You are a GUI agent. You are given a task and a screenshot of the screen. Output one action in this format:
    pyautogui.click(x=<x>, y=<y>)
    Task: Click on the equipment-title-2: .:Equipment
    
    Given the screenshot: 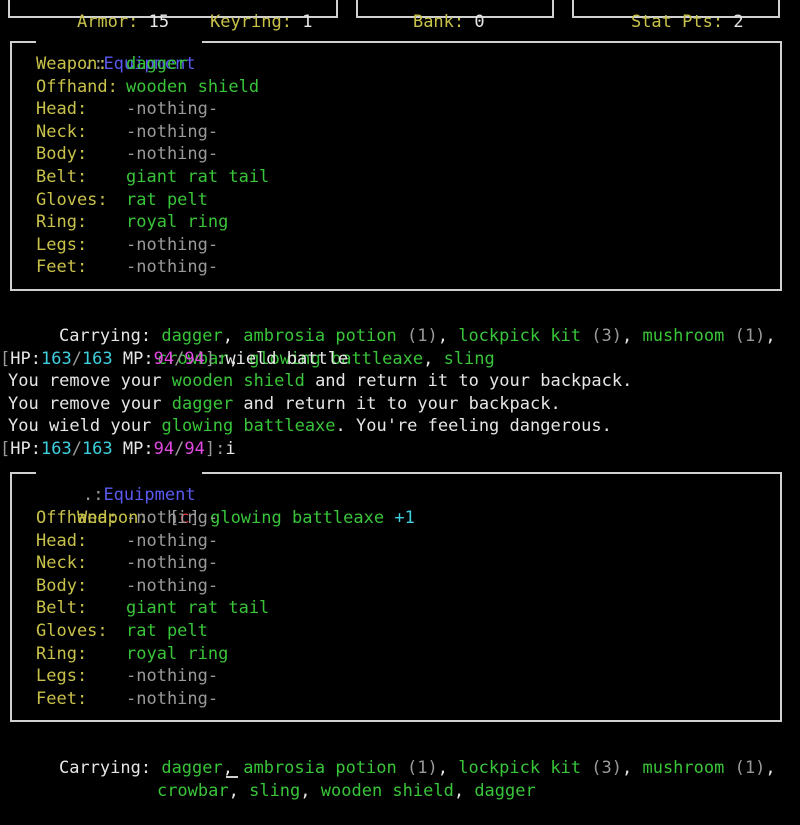 What is the action you would take?
    pyautogui.click(x=119, y=483)
    